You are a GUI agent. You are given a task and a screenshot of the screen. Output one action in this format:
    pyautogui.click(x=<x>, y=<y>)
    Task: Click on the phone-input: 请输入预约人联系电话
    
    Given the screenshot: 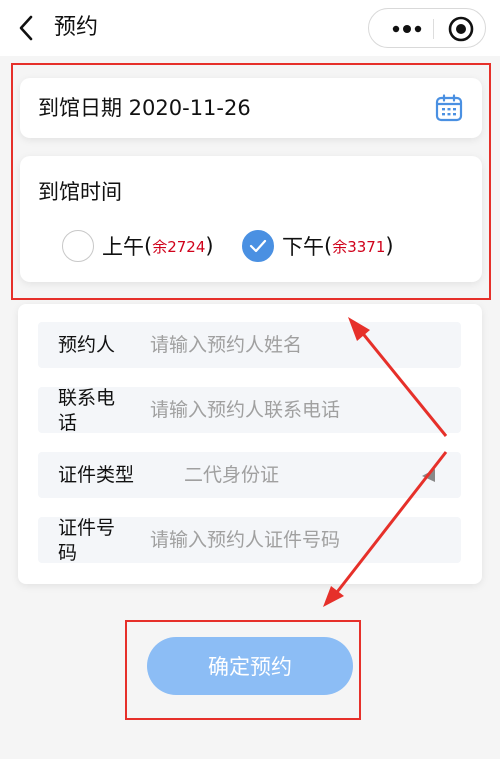 What is the action you would take?
    pyautogui.click(x=245, y=410)
    